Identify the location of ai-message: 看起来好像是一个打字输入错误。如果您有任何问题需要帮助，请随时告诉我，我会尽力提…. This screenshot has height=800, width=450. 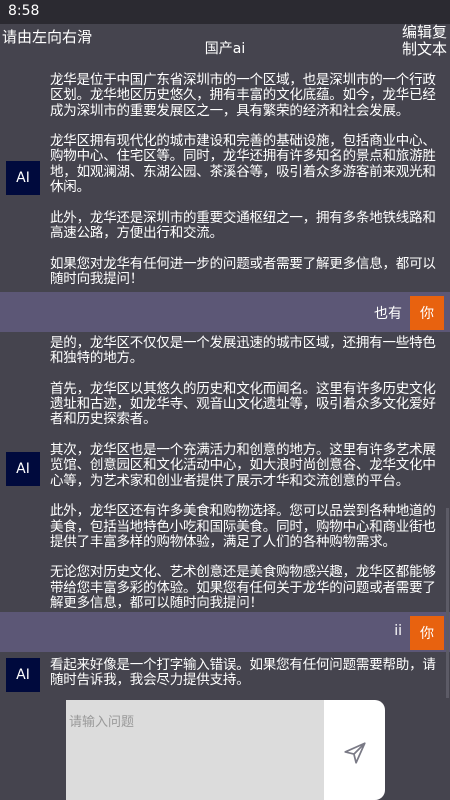
(225, 676).